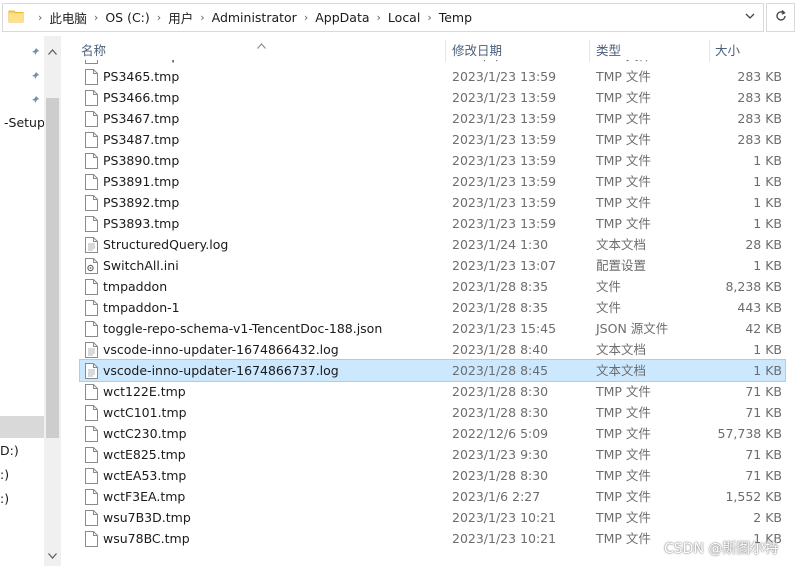 The height and width of the screenshot is (566, 807). Describe the element at coordinates (432, 265) in the screenshot. I see `file-row: SwitchAll.ini 2023/1/23 13:07 配置设置 1 KB` at that location.